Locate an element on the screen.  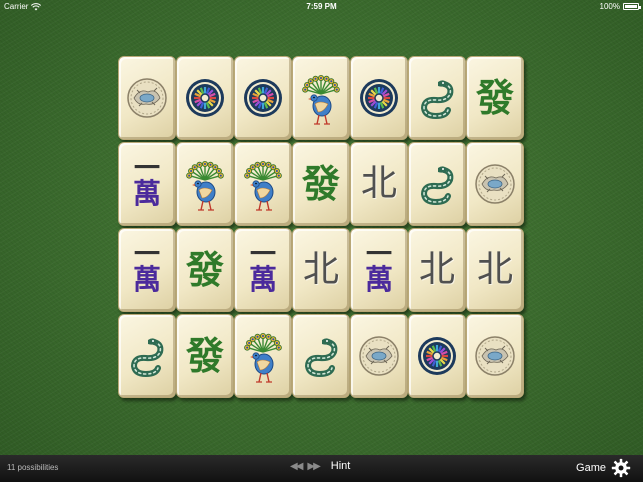
status-time: 7:59 PM is located at coordinates (321, 6).